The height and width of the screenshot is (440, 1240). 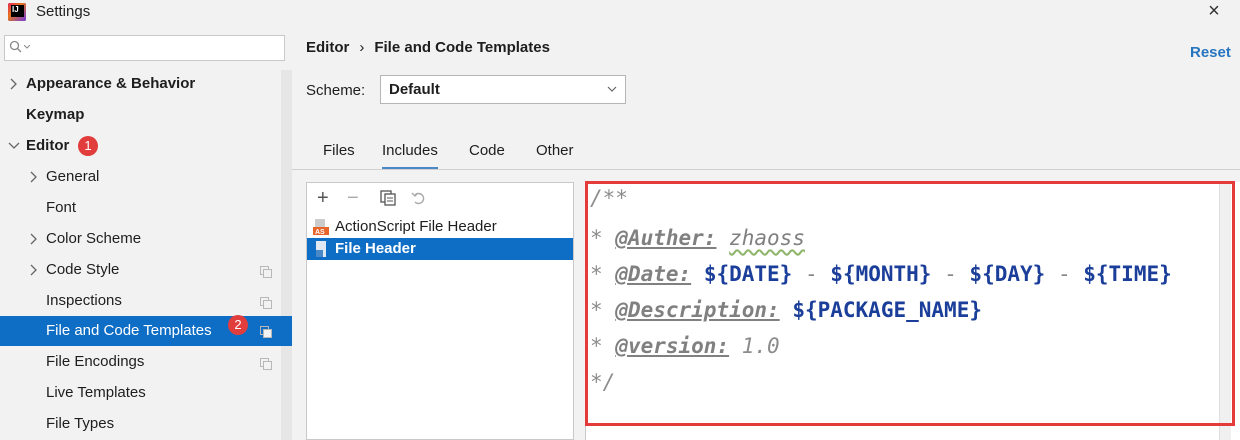 What do you see at coordinates (321, 227) in the screenshot?
I see `actionscript-file-icon: AS` at bounding box center [321, 227].